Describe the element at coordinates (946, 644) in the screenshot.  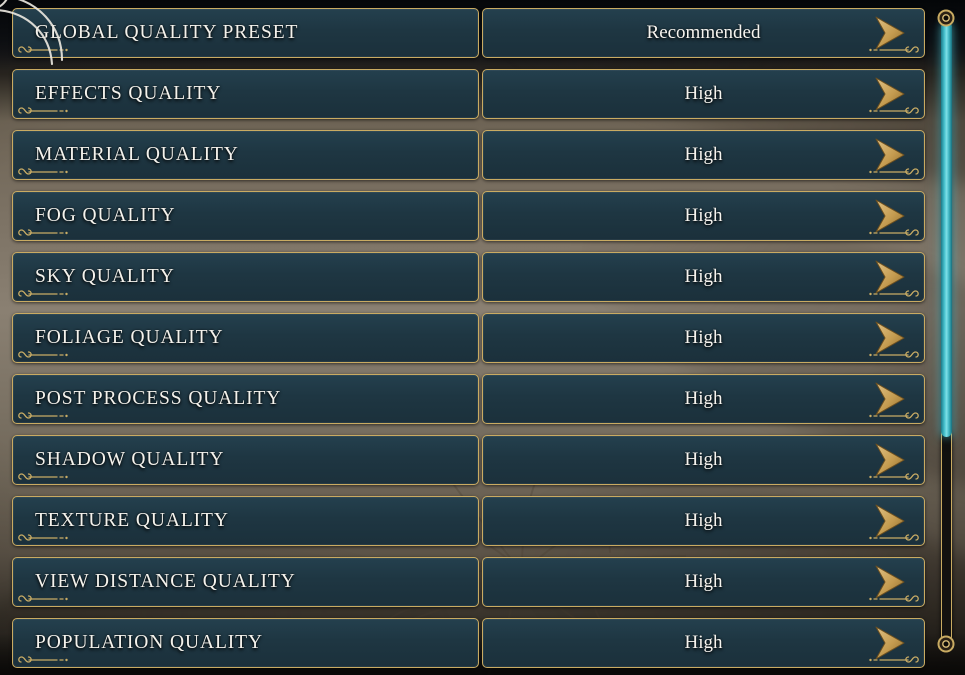
I see `scrollbar-bottom-cap-icon` at that location.